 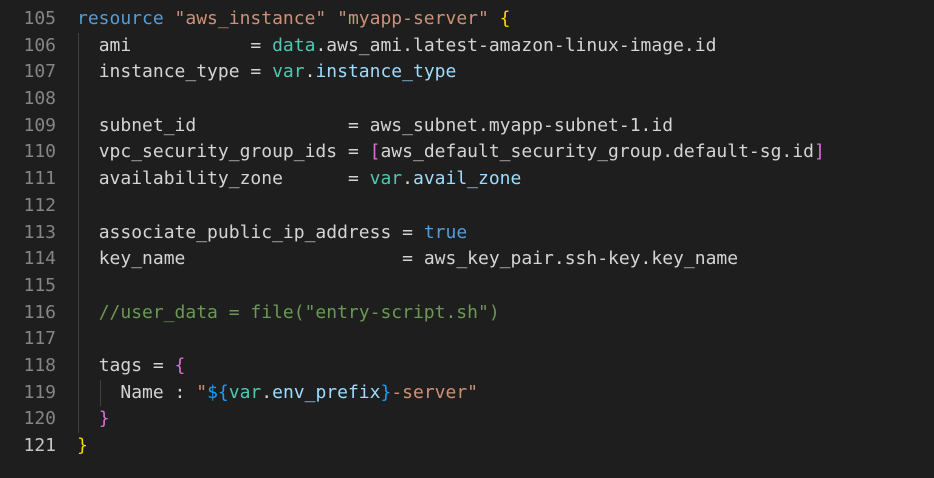 What do you see at coordinates (467, 366) in the screenshot?
I see `code-line: 118 tags = {` at bounding box center [467, 366].